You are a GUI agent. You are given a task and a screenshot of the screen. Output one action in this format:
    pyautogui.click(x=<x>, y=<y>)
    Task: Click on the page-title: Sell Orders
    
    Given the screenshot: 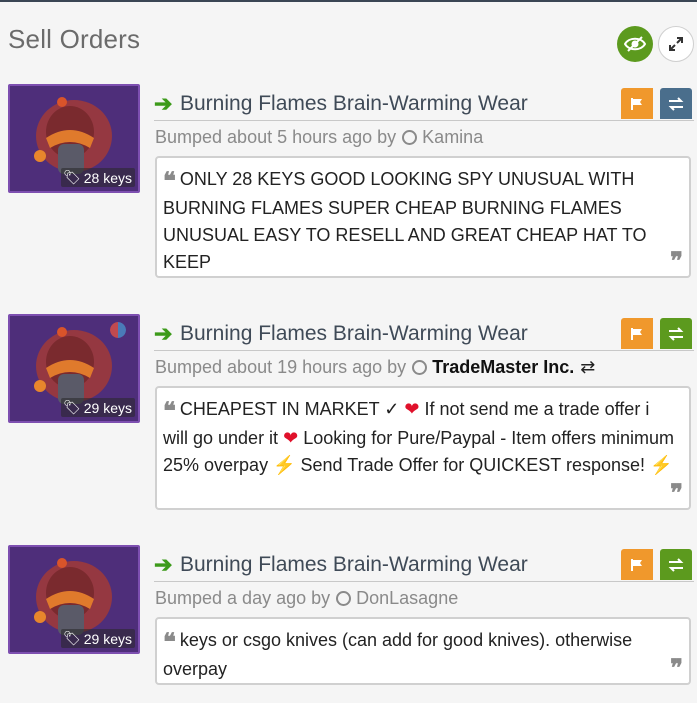 What is the action you would take?
    pyautogui.click(x=74, y=39)
    